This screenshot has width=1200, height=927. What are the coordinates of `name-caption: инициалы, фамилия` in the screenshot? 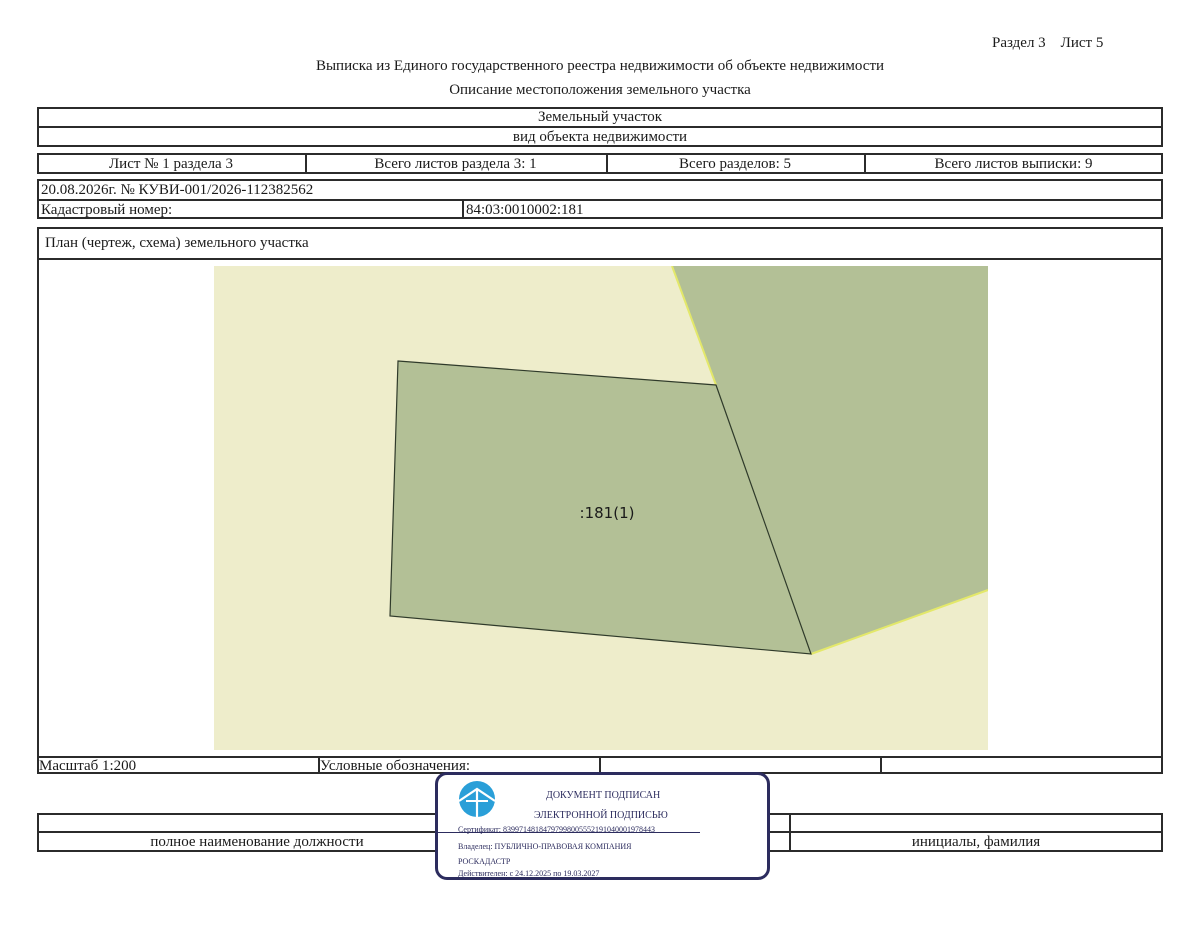 It's located at (976, 842).